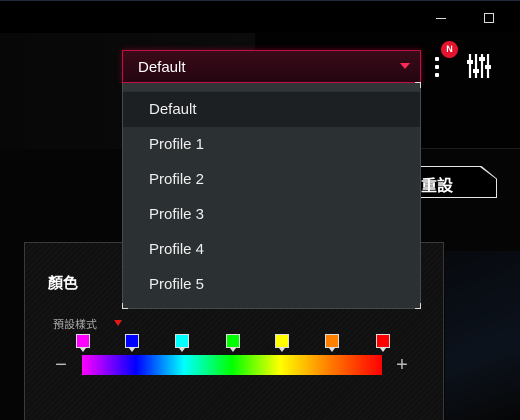 This screenshot has height=420, width=520. Describe the element at coordinates (75, 325) in the screenshot. I see `preset-style-label: 預設樣式` at that location.